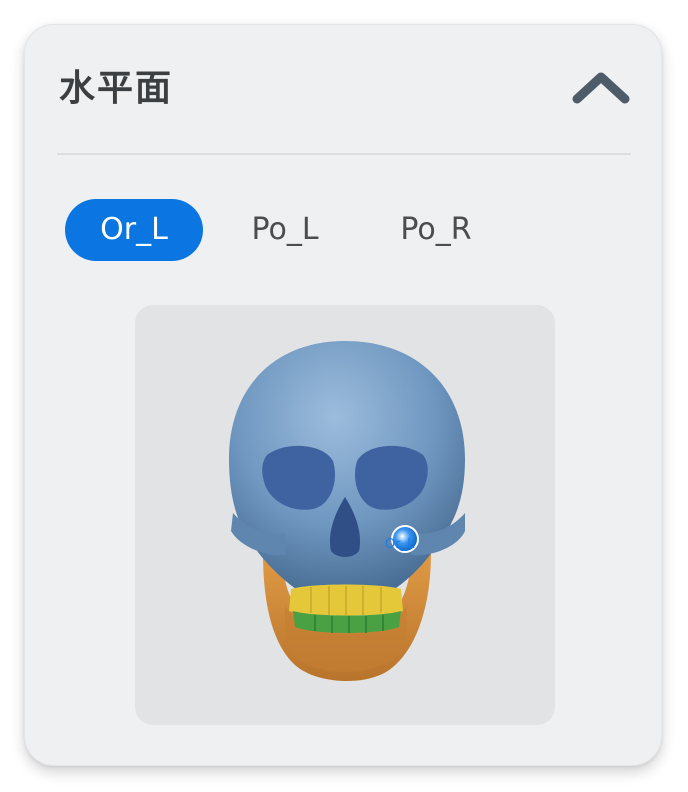  I want to click on tab-po-r: Po_R, so click(436, 230).